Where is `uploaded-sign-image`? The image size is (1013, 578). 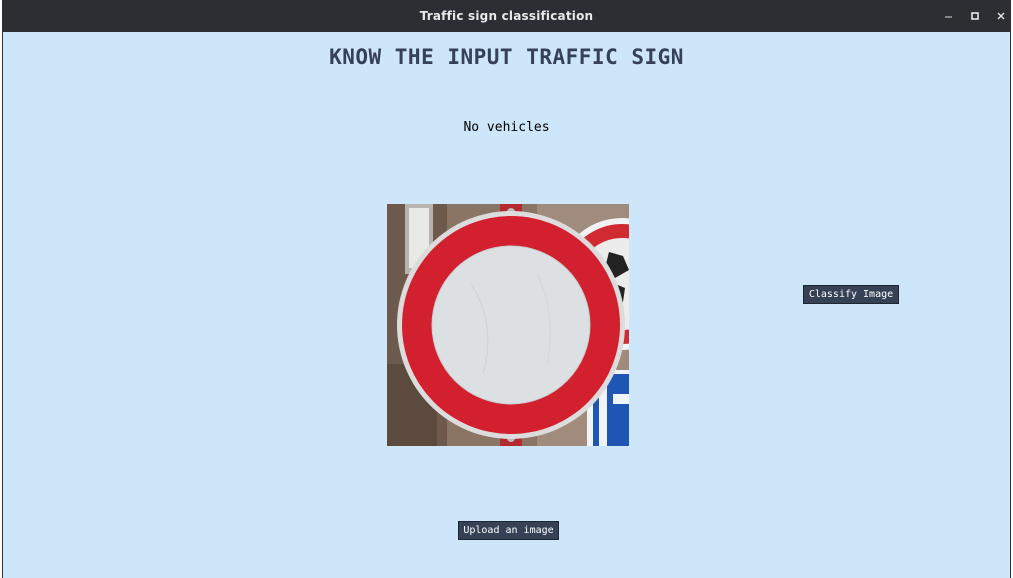 uploaded-sign-image is located at coordinates (508, 325).